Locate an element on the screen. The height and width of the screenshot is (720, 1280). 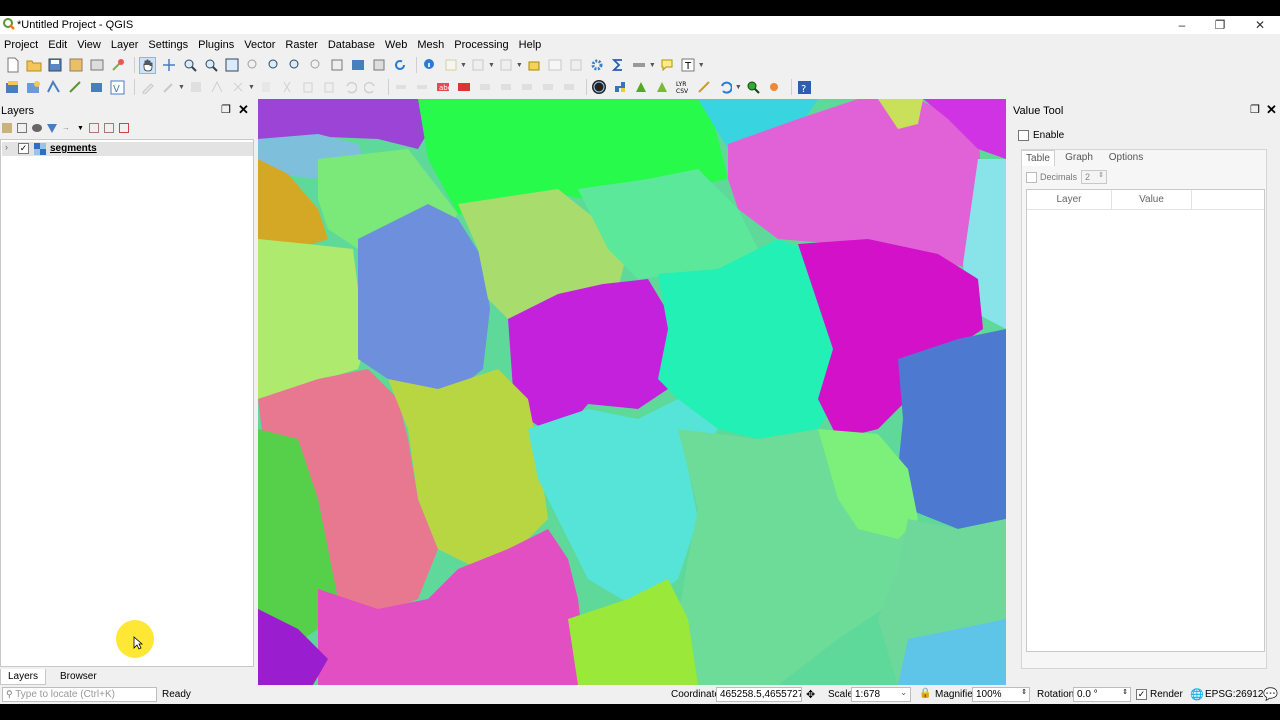
add-virtual-layer-icon: V is located at coordinates (117, 87).